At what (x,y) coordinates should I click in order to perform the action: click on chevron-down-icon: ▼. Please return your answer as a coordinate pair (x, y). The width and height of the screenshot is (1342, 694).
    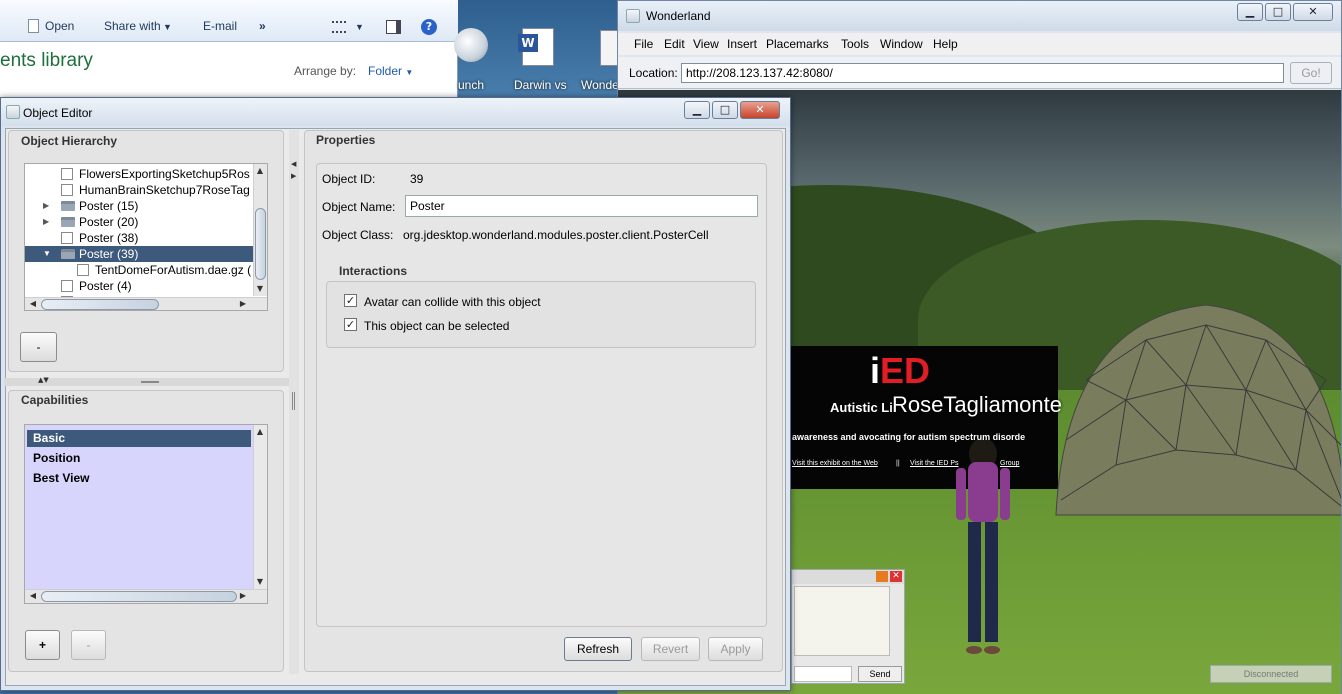
    Looking at the image, I should click on (409, 72).